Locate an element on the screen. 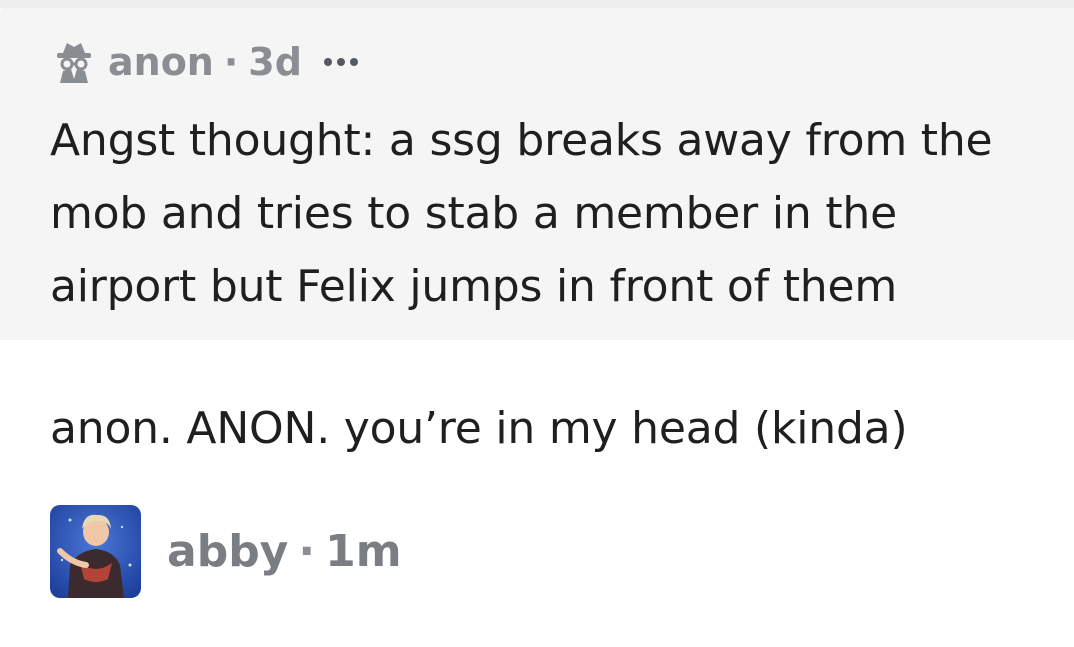 Image resolution: width=1074 pixels, height=647 pixels. question-header: anon · 3d is located at coordinates (206, 62).